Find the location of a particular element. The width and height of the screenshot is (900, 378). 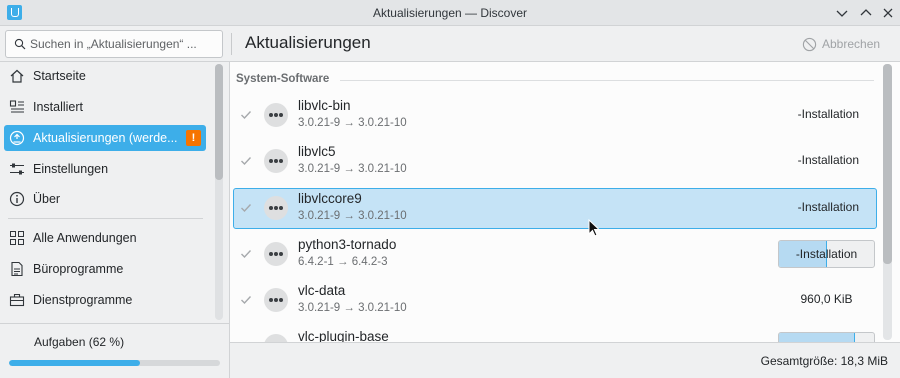

settings-sliders-icon is located at coordinates (17, 169).